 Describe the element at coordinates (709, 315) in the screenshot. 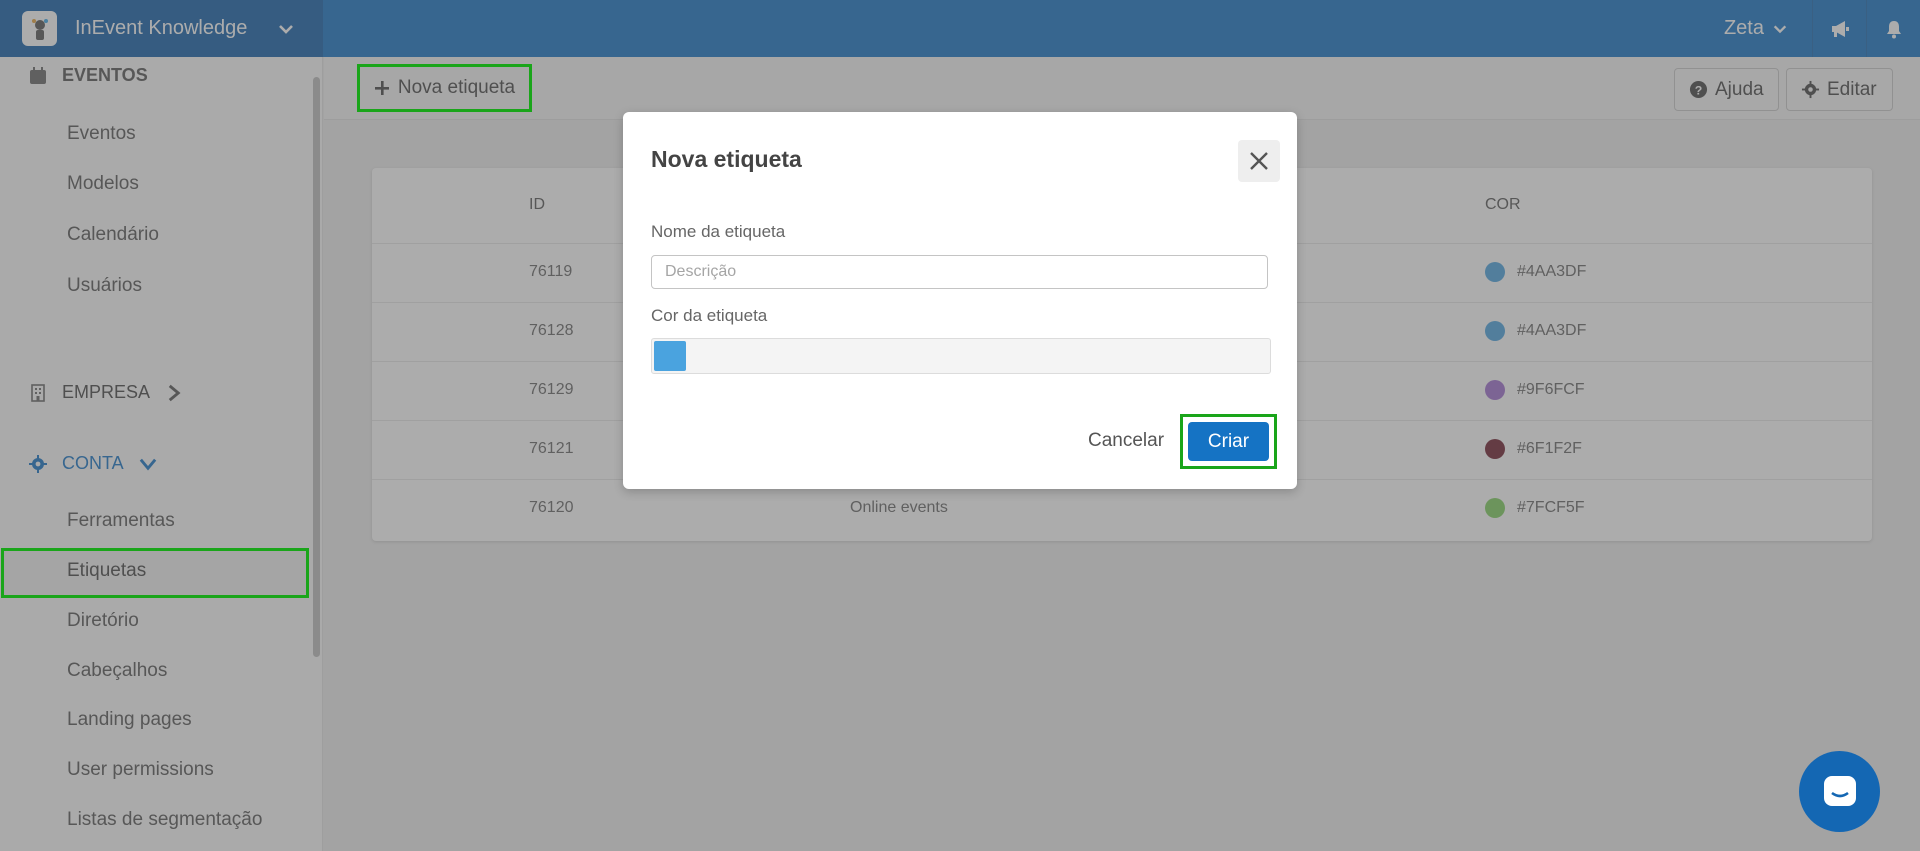

I see `tag-color-label: Cor da etiqueta` at that location.